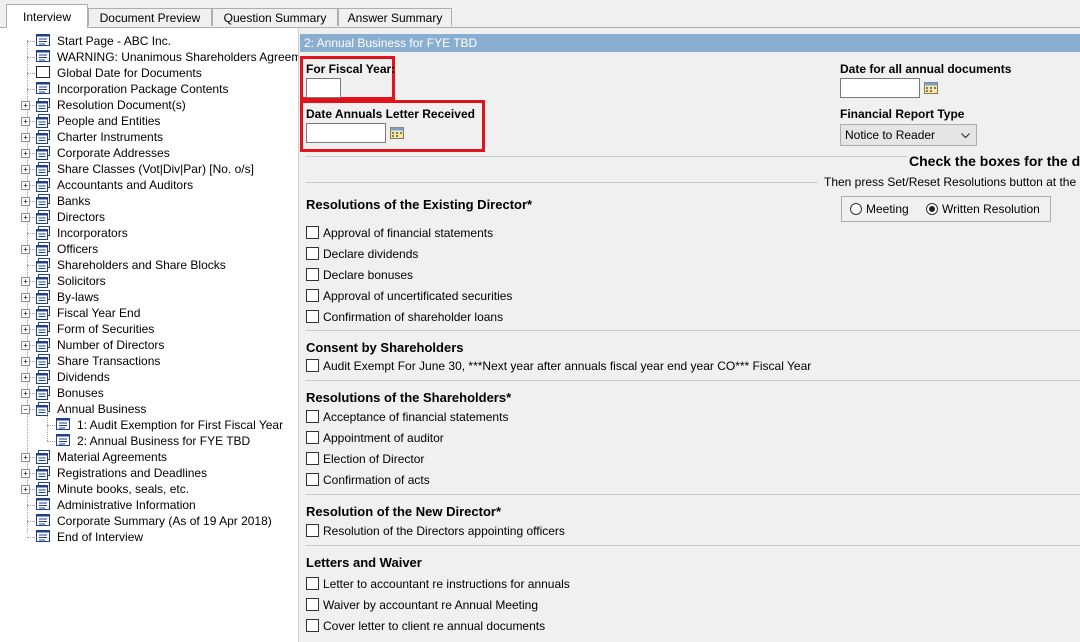 This screenshot has width=1080, height=642. Describe the element at coordinates (149, 425) in the screenshot. I see `tree-item: 1: Audit Exemption for First Fiscal Year` at that location.